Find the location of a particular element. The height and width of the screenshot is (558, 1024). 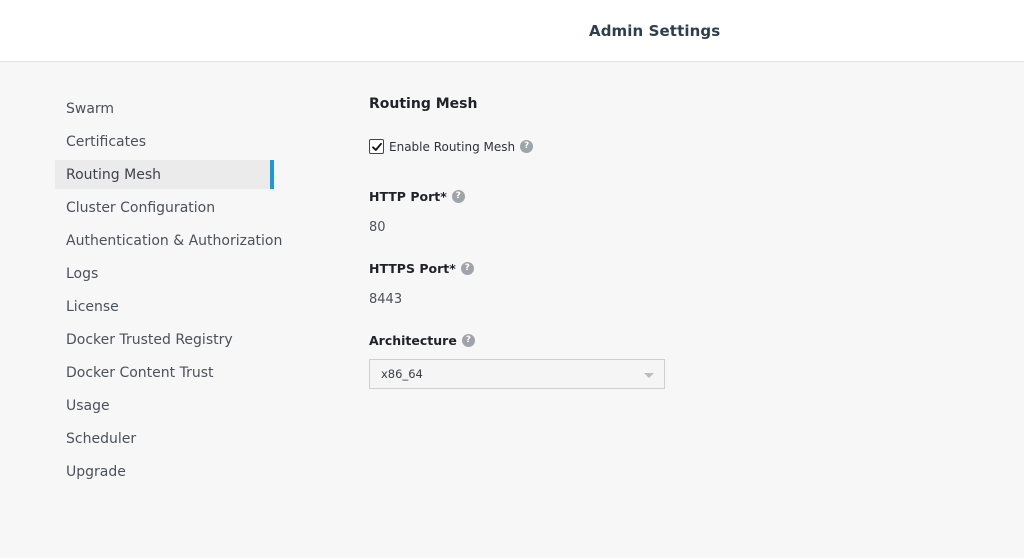

sidebar-item-logs: Logs is located at coordinates (164, 273).